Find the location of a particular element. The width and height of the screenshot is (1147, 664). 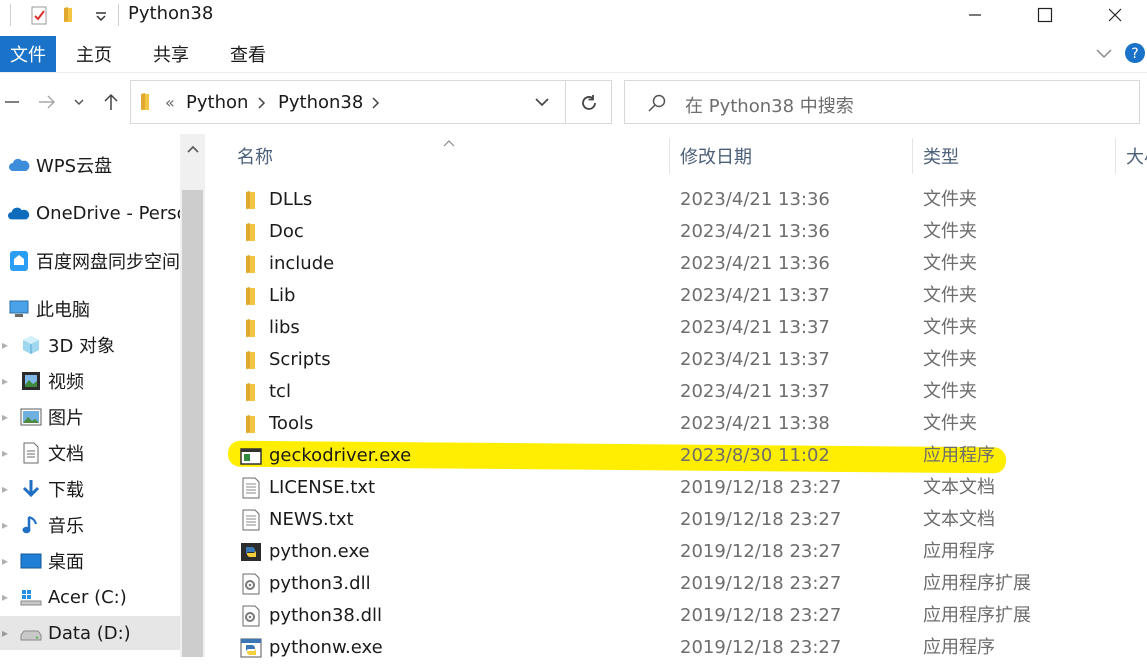

expand-ribbon-button is located at coordinates (1104, 54).